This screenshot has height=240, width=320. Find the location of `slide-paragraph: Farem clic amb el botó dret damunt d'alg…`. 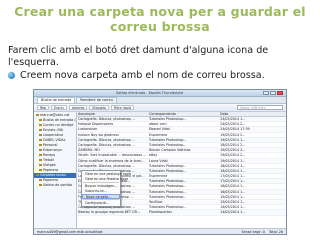

slide-paragraph: Farem clic amb el botó dret damunt d'alg… is located at coordinates (138, 56).